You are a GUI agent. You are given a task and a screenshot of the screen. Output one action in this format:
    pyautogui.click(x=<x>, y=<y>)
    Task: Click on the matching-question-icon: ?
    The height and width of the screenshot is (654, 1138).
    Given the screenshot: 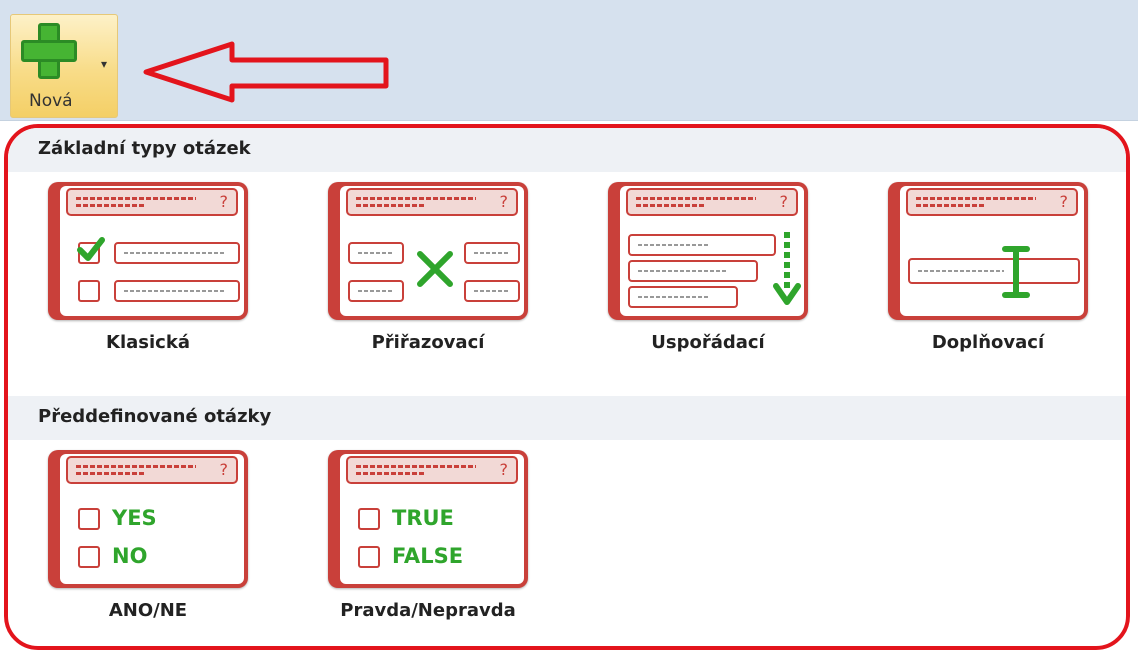 What is the action you would take?
    pyautogui.click(x=428, y=251)
    